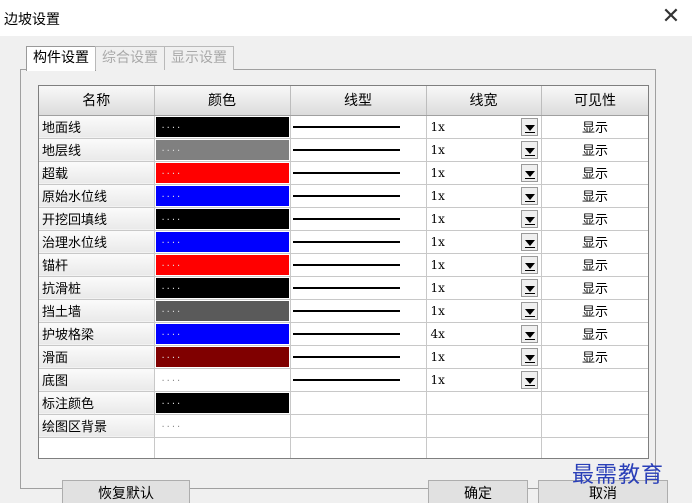  Describe the element at coordinates (130, 58) in the screenshot. I see `tab-general-settings: 综合设置` at that location.